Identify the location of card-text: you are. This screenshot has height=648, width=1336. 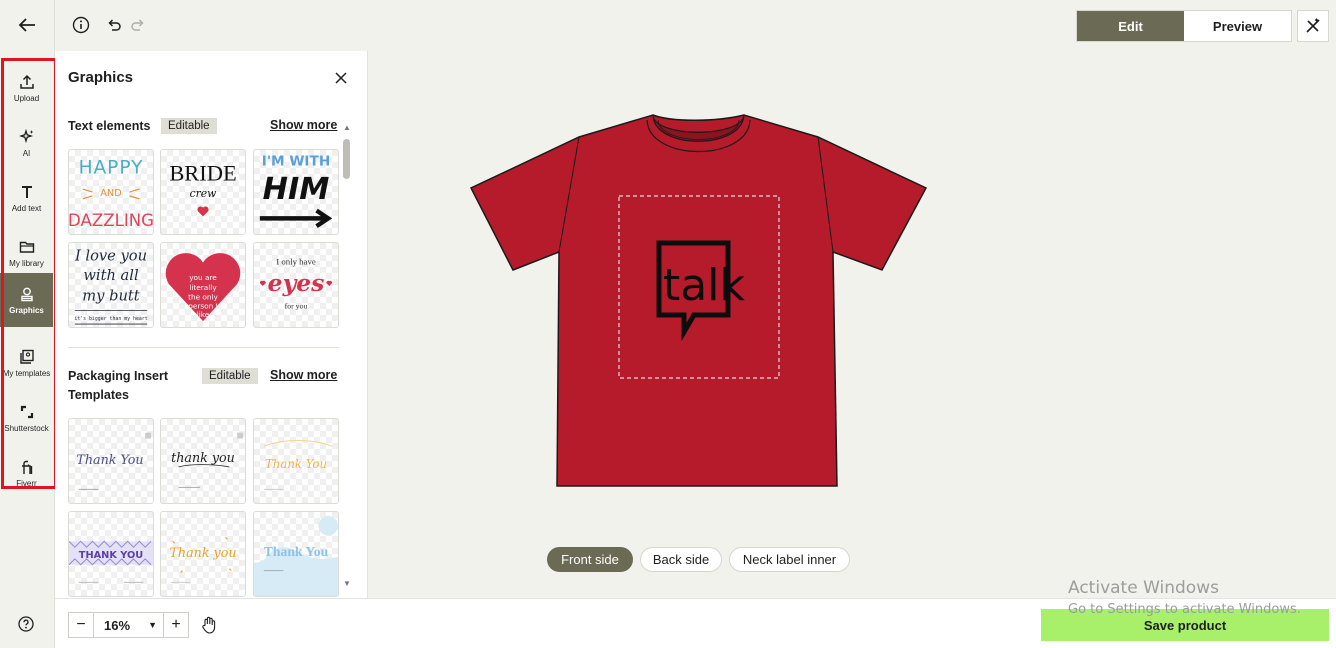
(203, 277).